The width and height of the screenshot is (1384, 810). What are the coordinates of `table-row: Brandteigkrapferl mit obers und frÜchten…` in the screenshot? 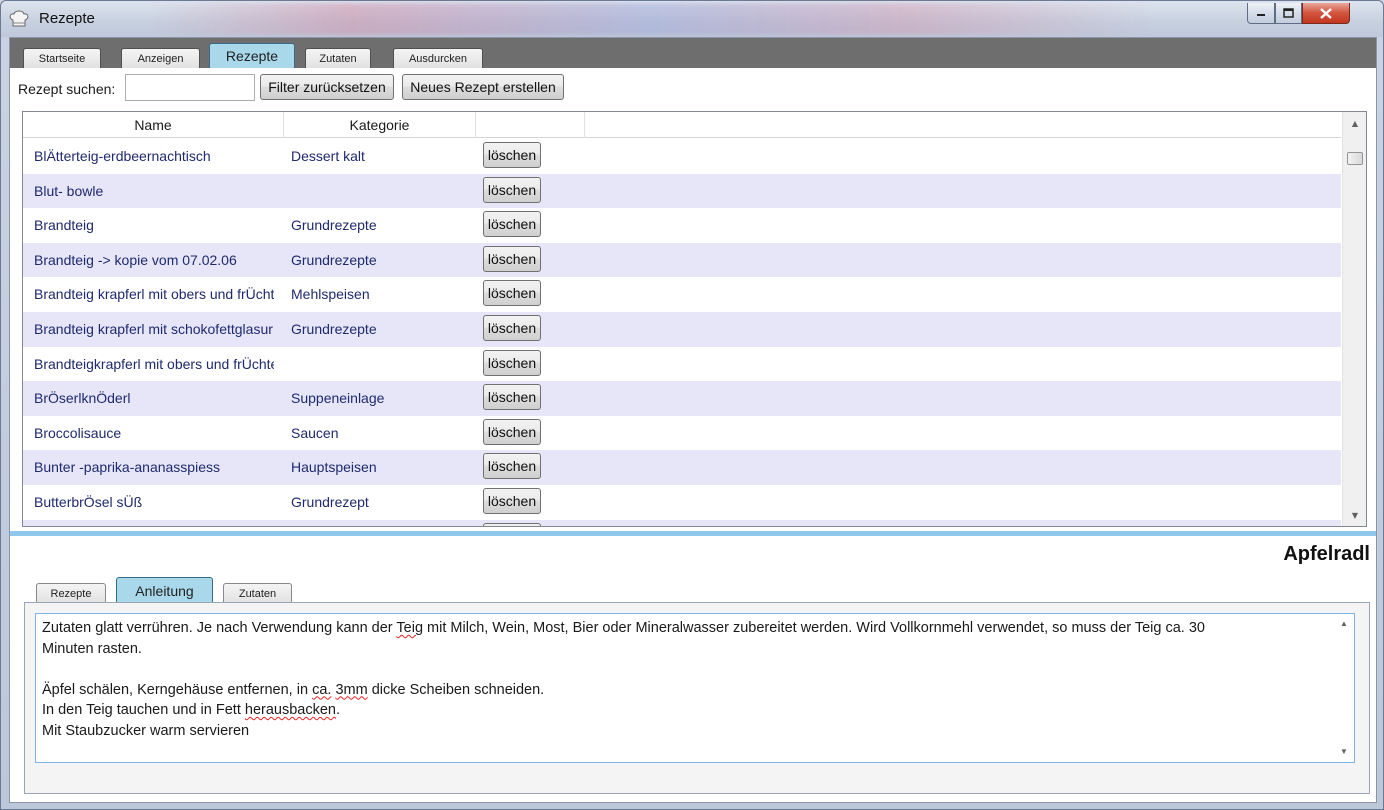 It's located at (682, 364).